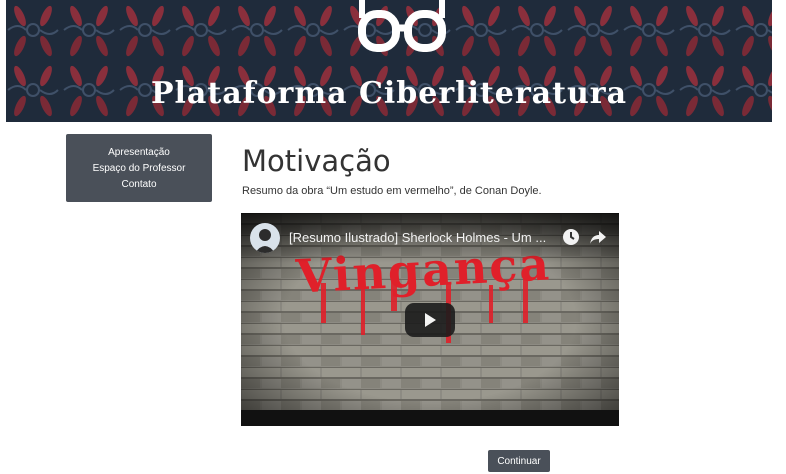 The image size is (786, 474). What do you see at coordinates (316, 161) in the screenshot?
I see `page-title: Motivação` at bounding box center [316, 161].